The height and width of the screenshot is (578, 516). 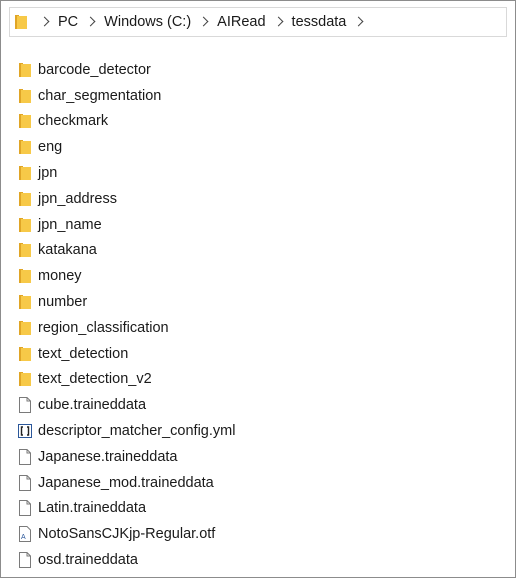 What do you see at coordinates (67, 250) in the screenshot?
I see `item-name: katakana` at bounding box center [67, 250].